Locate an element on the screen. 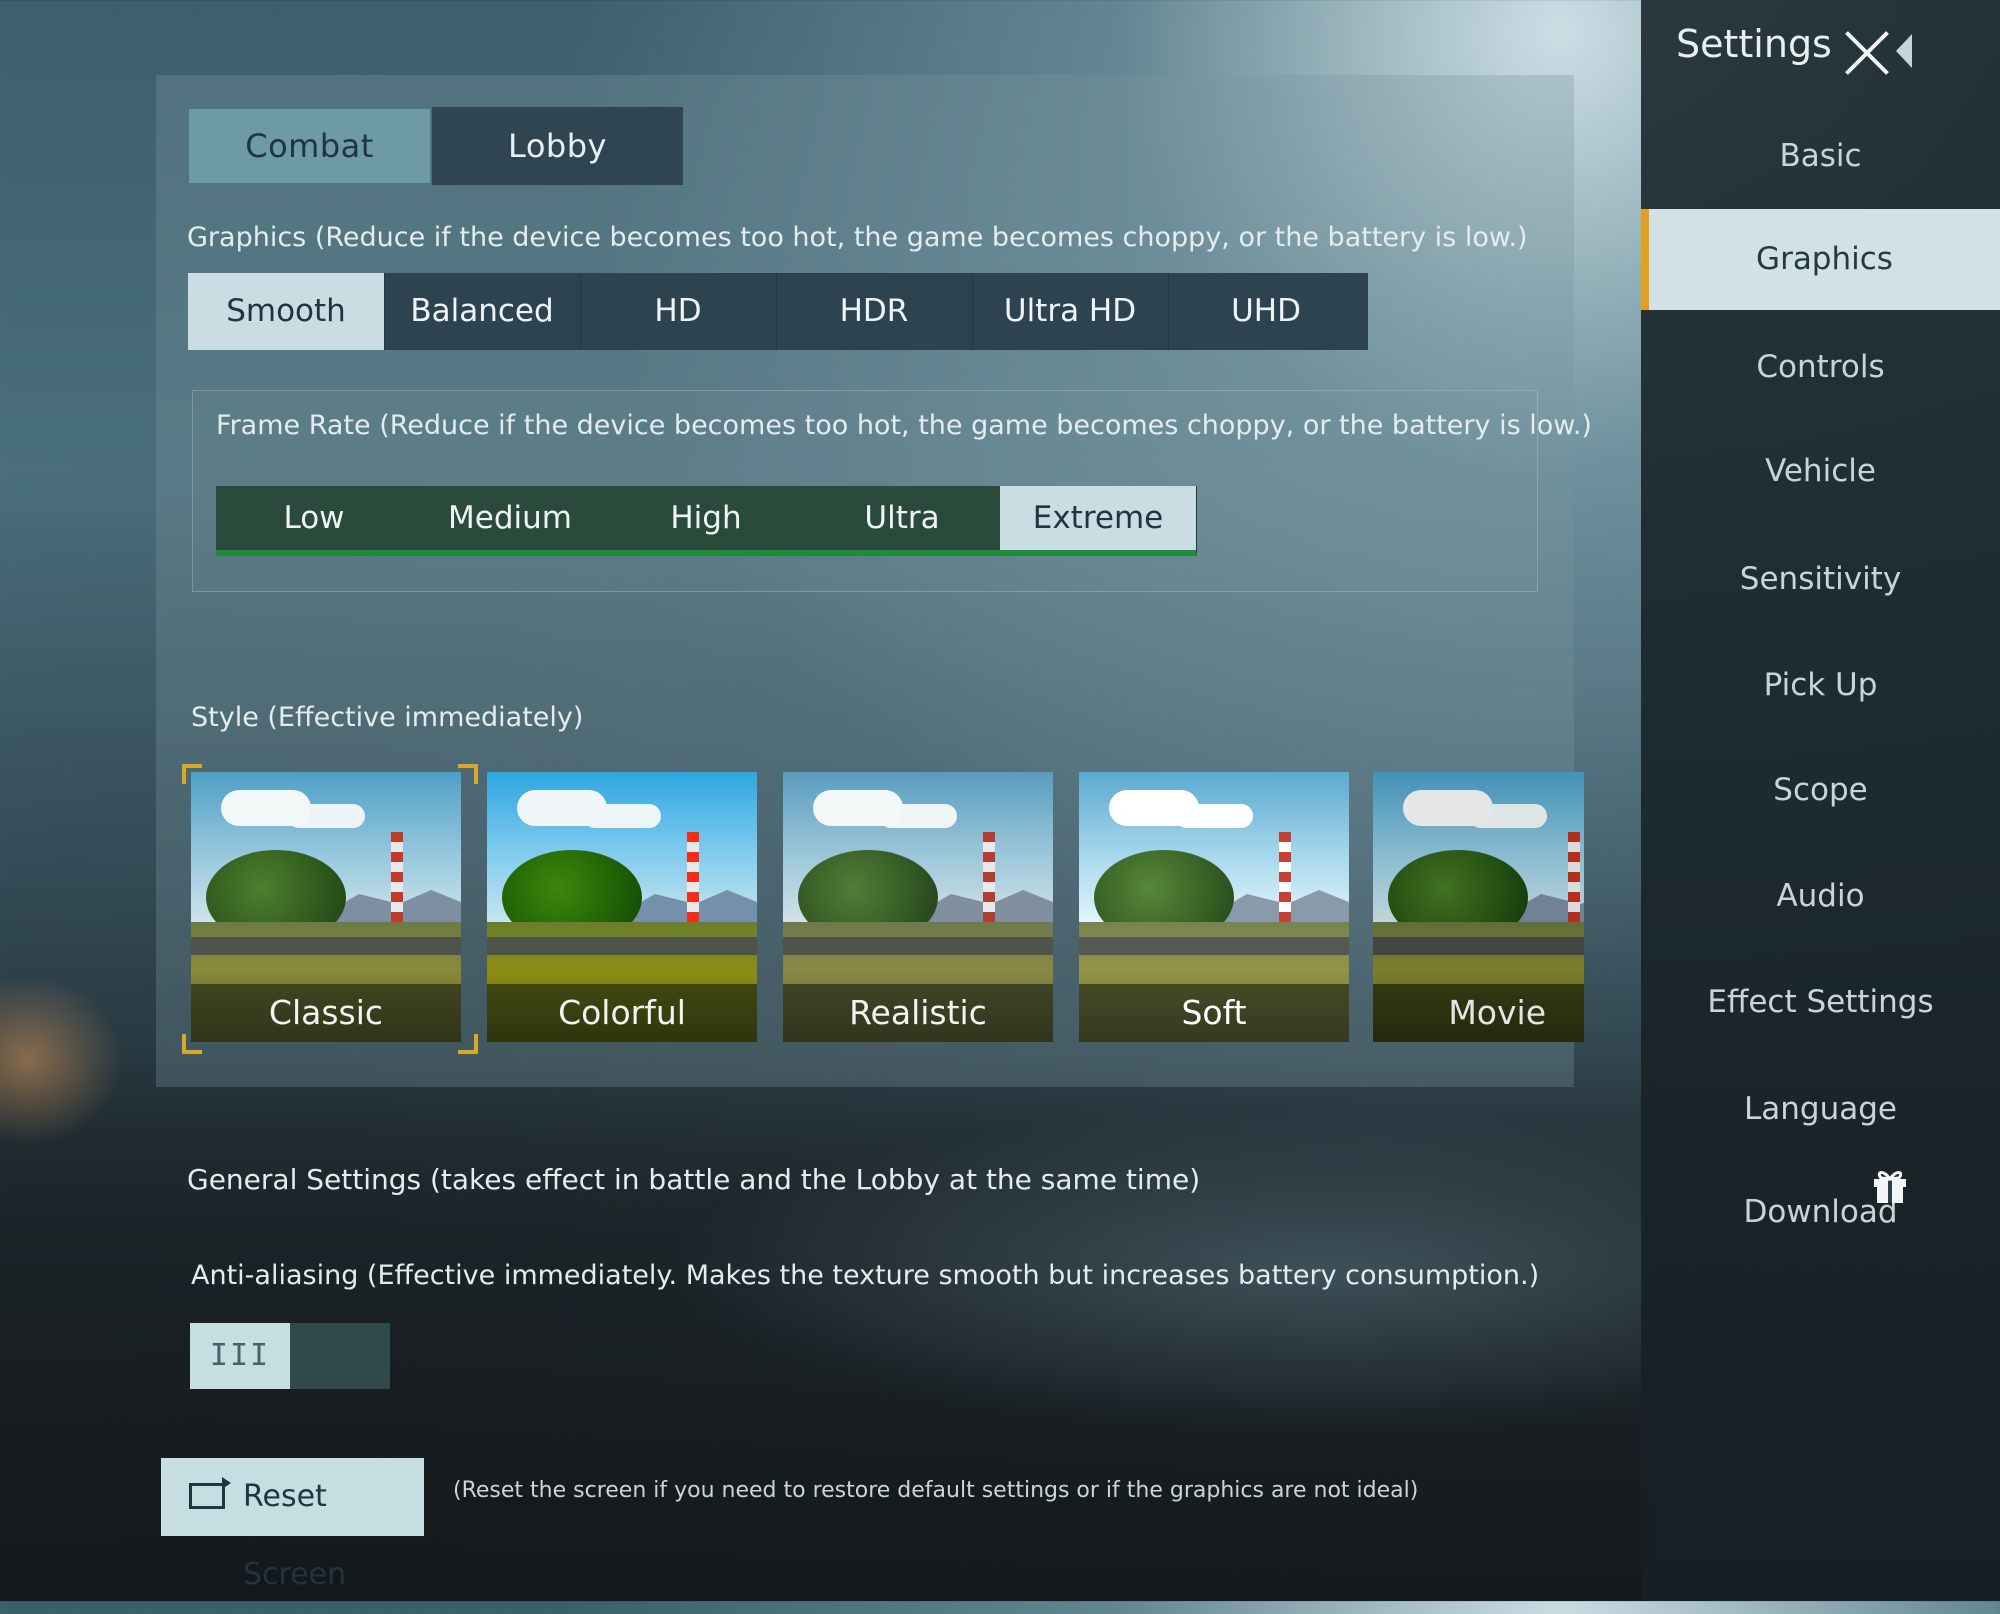 The width and height of the screenshot is (2000, 1614). graphics-option-smooth: Smooth is located at coordinates (286, 311).